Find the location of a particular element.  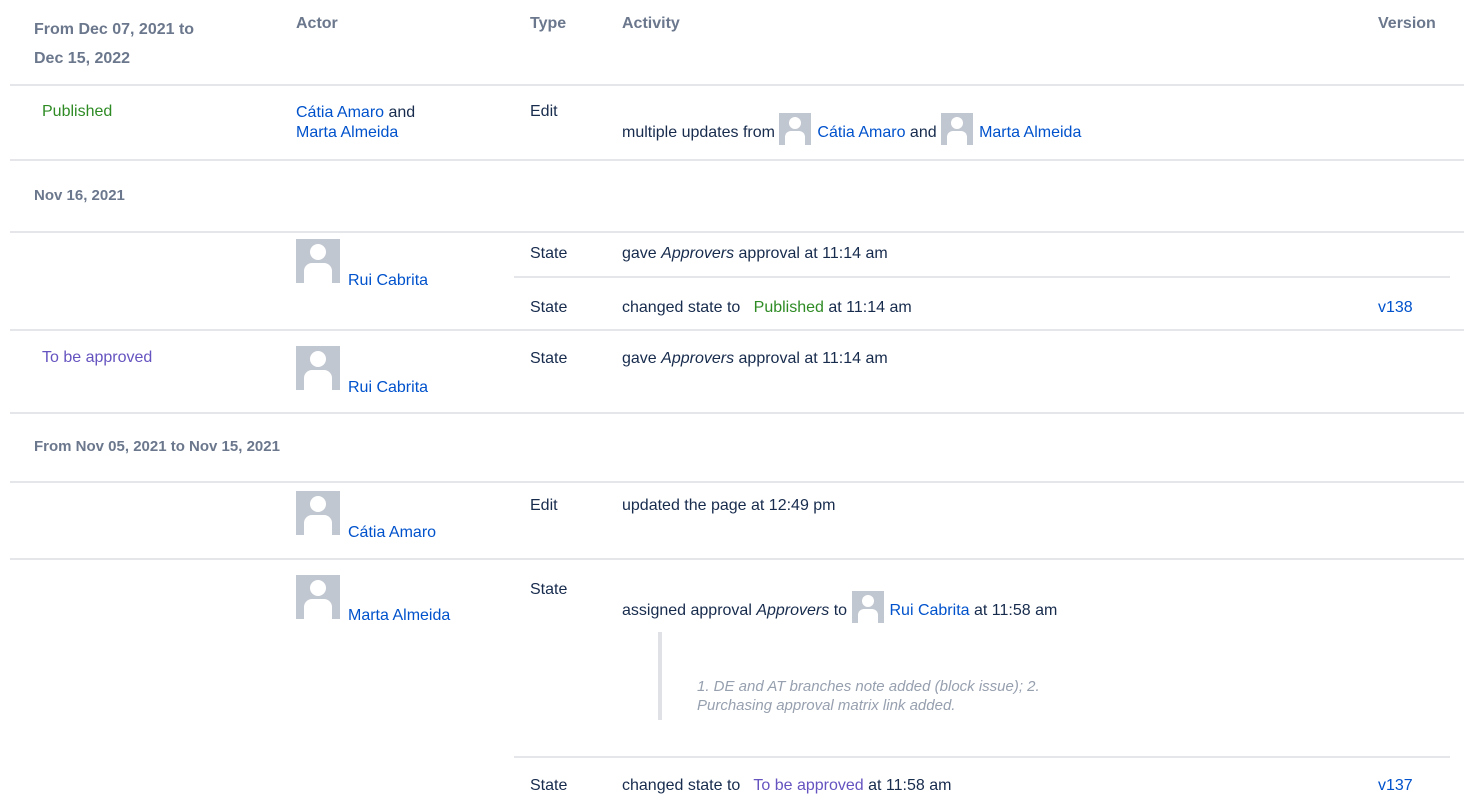

header-date-range: From Dec 07, 2021 to Dec 15, 2022 is located at coordinates (114, 44).